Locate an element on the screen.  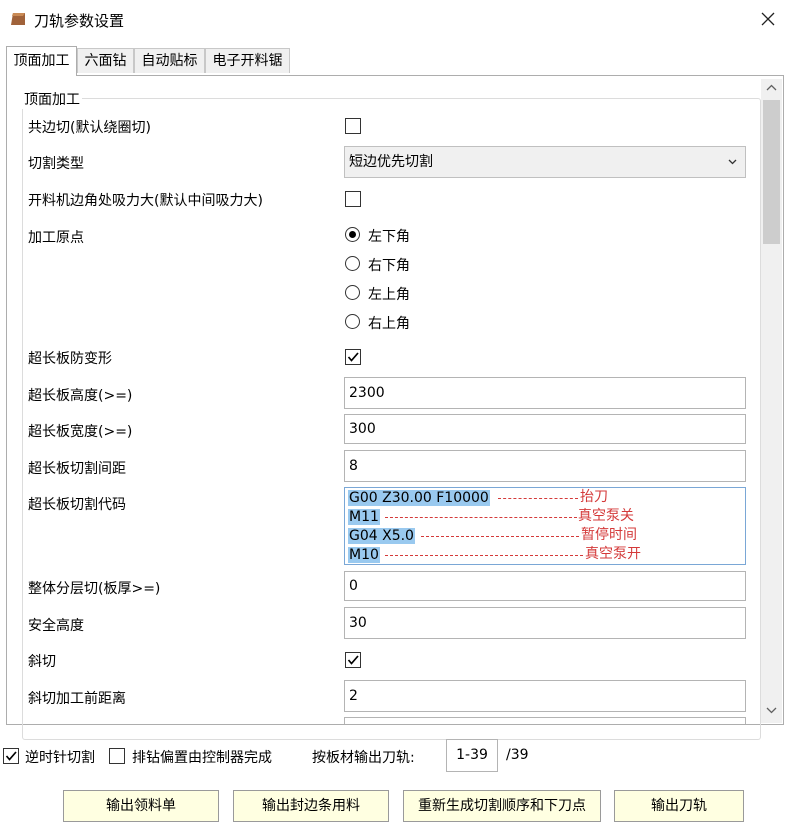
tab-electronic-saw: 电子开料锯 is located at coordinates (247, 60).